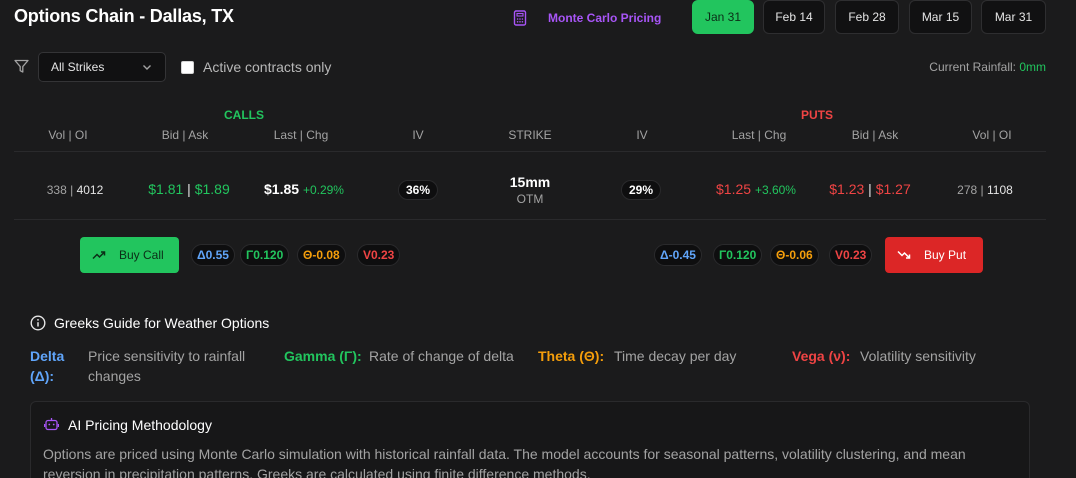 The width and height of the screenshot is (1076, 478). What do you see at coordinates (759, 135) in the screenshot?
I see `col-put-last-chg: Last | Chg` at bounding box center [759, 135].